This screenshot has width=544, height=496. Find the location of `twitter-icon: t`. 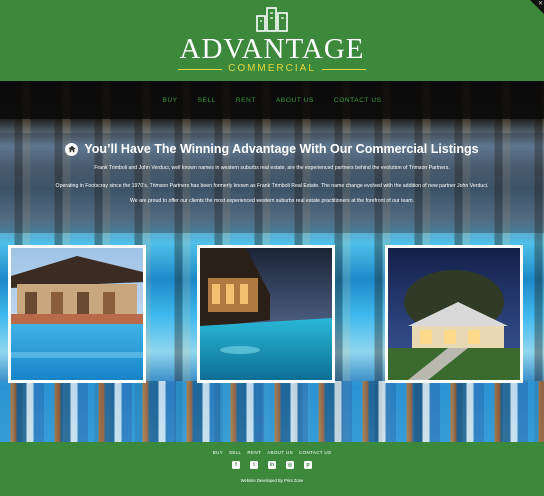

twitter-icon: t is located at coordinates (254, 465).